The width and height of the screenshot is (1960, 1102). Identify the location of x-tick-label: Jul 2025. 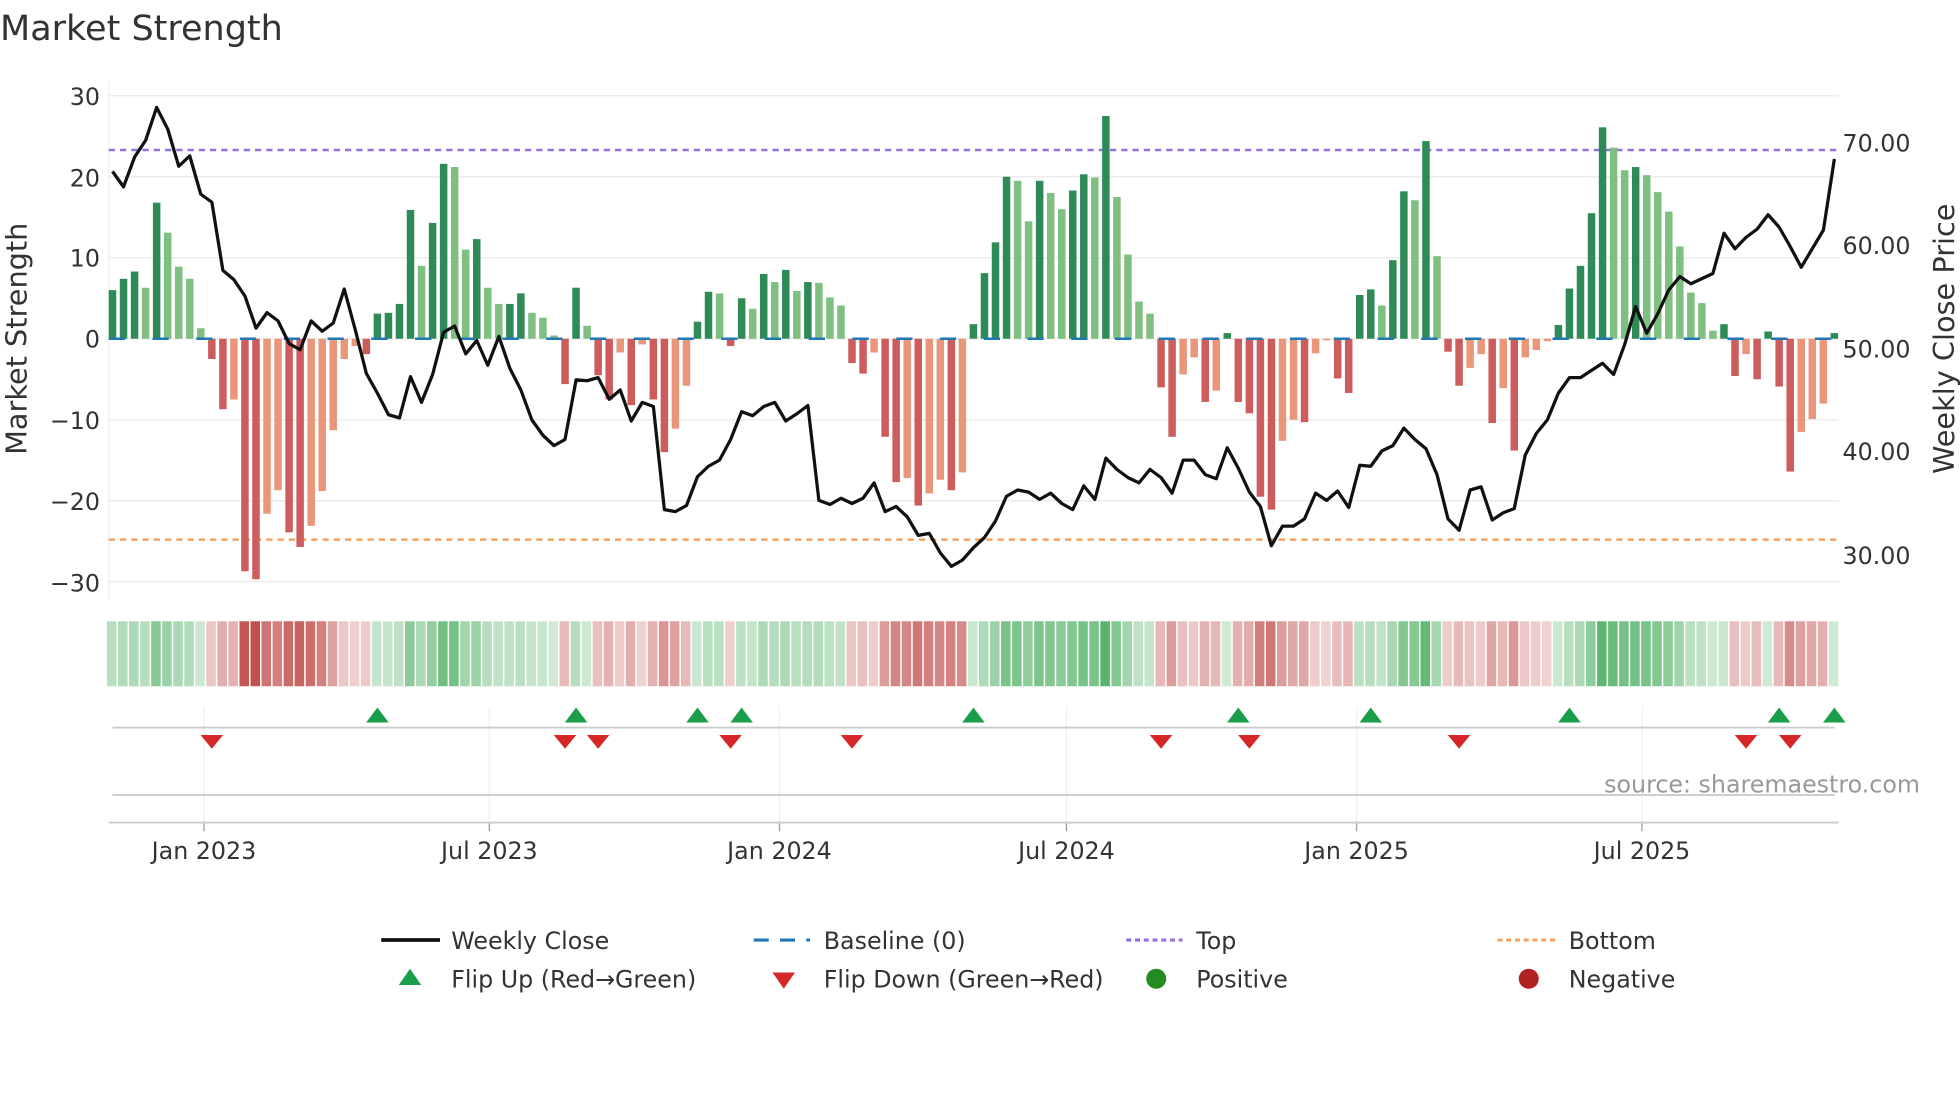
(1641, 851).